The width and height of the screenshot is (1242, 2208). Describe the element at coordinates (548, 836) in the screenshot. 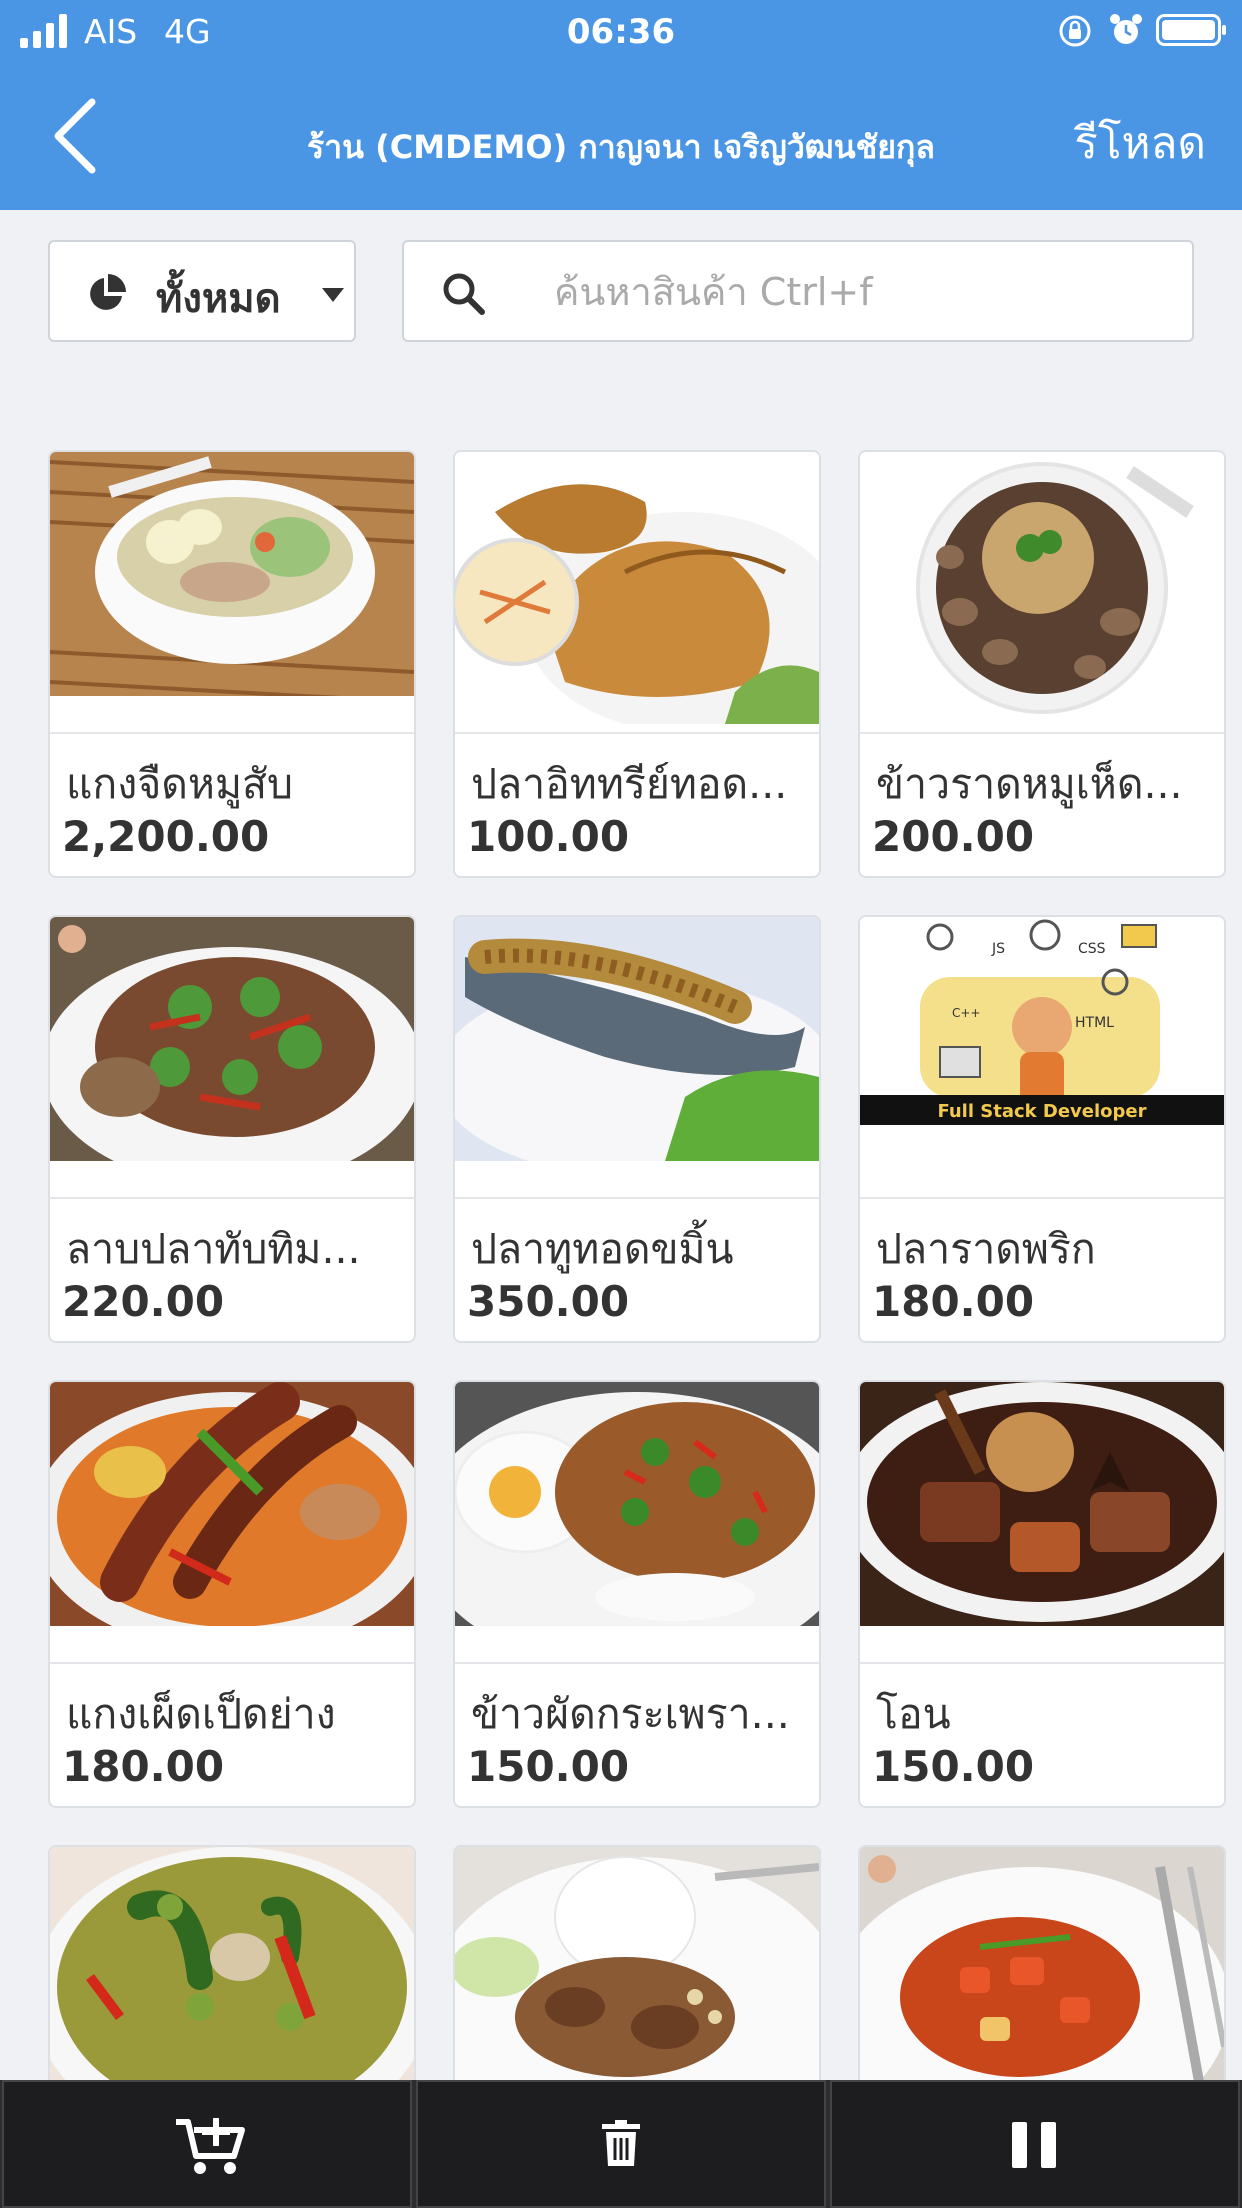

I see `product-price: 100.00` at that location.